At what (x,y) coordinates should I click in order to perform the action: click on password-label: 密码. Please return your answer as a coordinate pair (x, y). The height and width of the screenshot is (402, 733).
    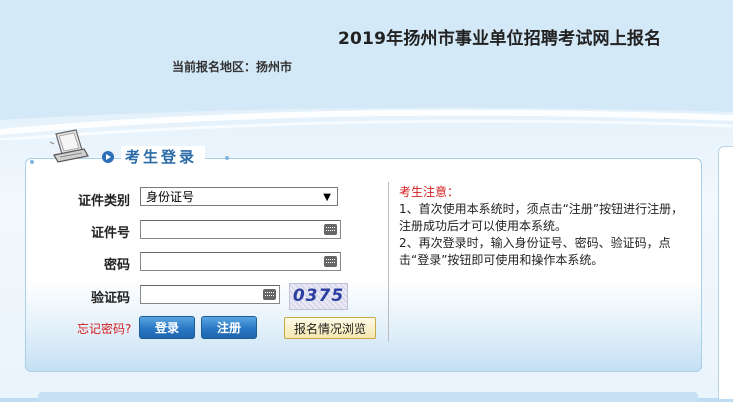
    Looking at the image, I should click on (116, 265).